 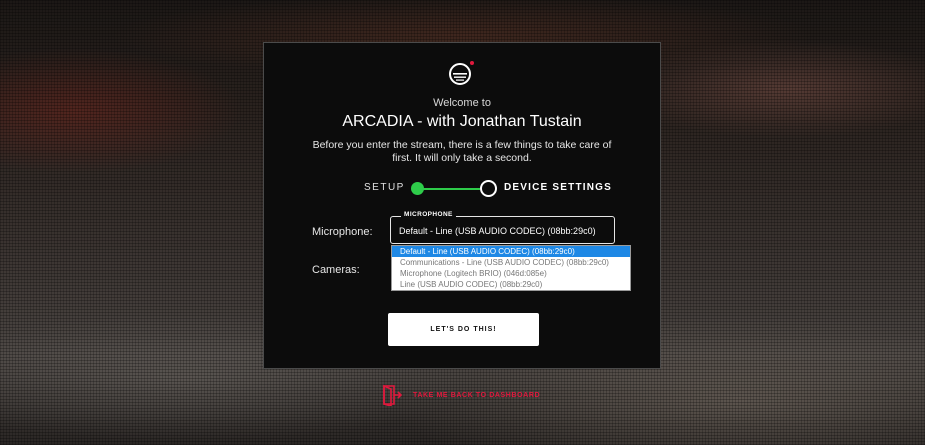 What do you see at coordinates (461, 73) in the screenshot?
I see `sunset-logo-icon` at bounding box center [461, 73].